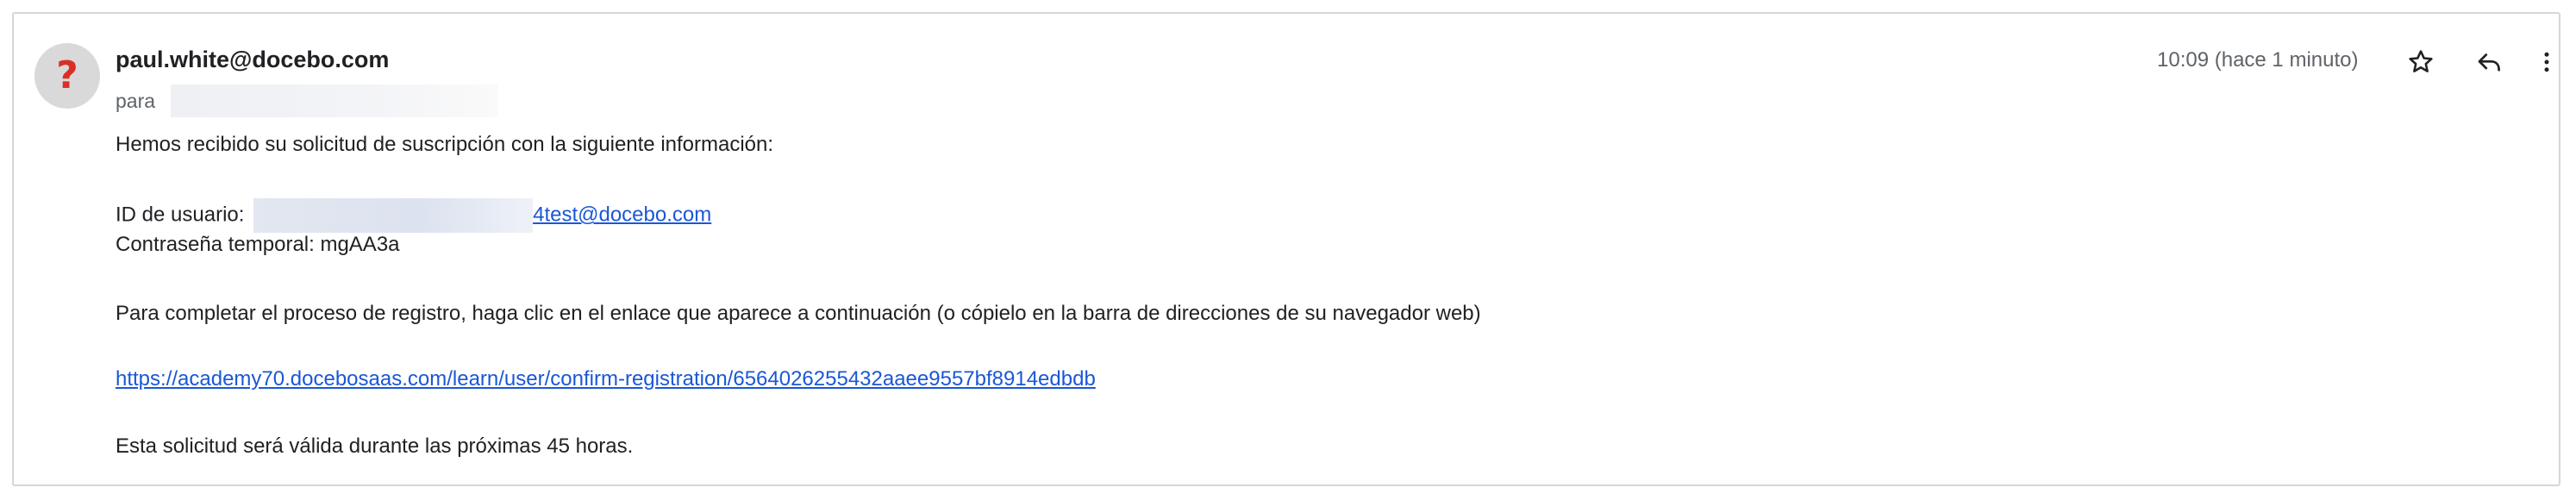 This screenshot has width=2576, height=500. Describe the element at coordinates (258, 244) in the screenshot. I see `temp-password-text: Contraseña temporal: mgAA3a` at that location.